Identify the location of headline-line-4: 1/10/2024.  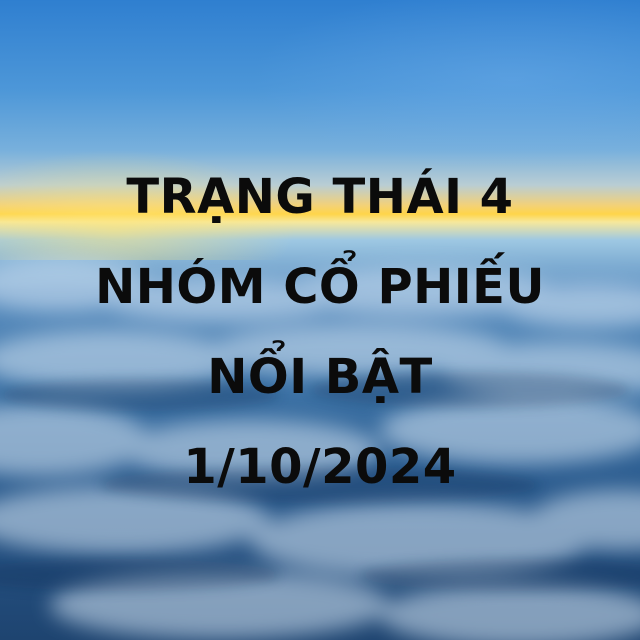
(320, 467).